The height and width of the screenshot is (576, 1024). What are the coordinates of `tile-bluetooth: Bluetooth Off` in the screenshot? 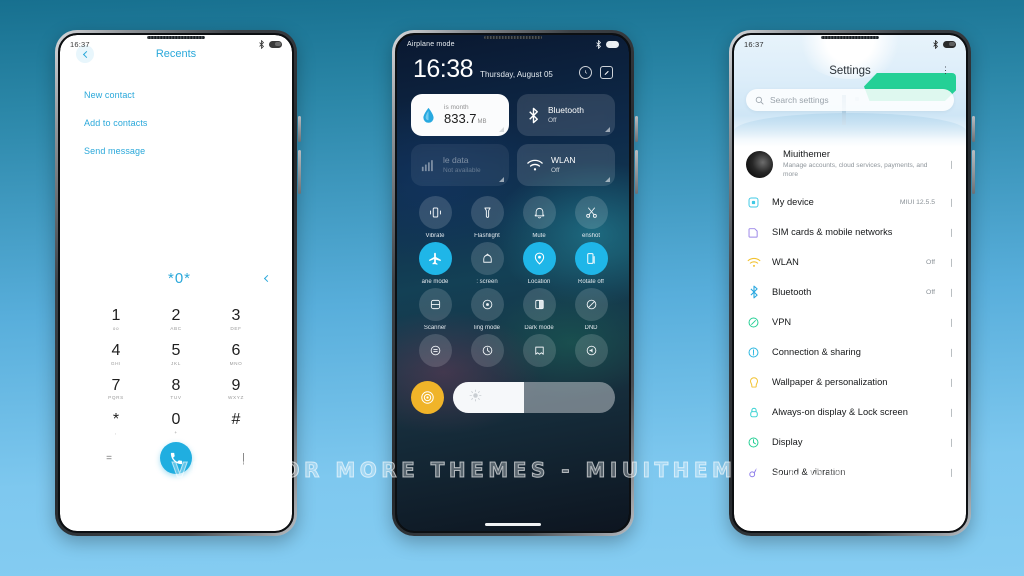 It's located at (566, 115).